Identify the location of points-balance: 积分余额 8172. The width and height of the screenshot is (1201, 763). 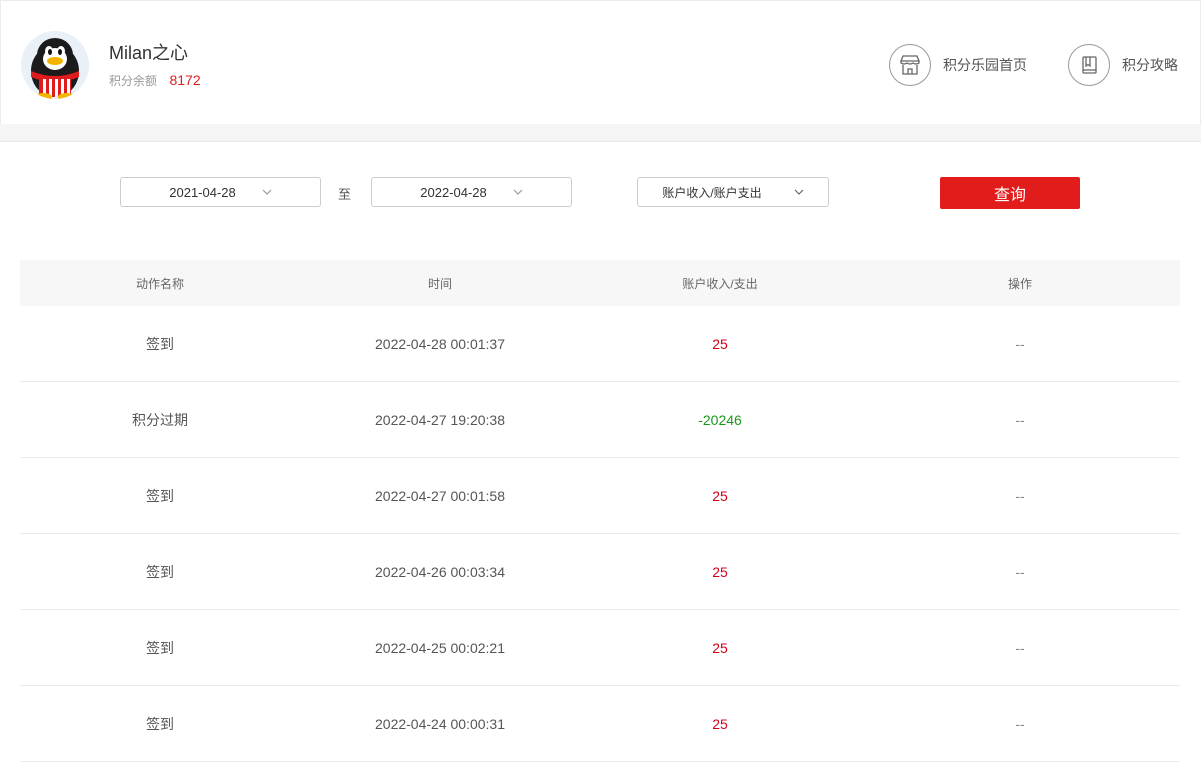
(155, 81).